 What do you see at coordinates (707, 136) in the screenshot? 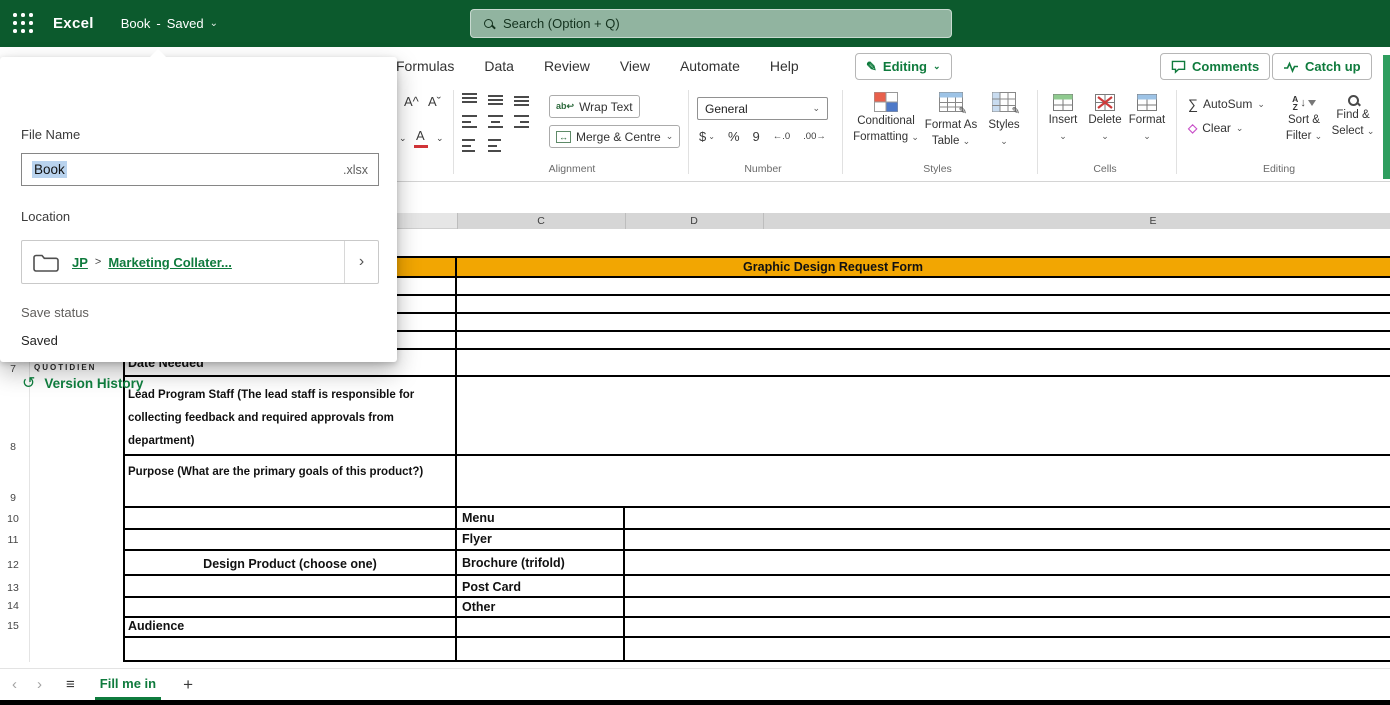
I see `currency-format-button: $ ⌄` at bounding box center [707, 136].